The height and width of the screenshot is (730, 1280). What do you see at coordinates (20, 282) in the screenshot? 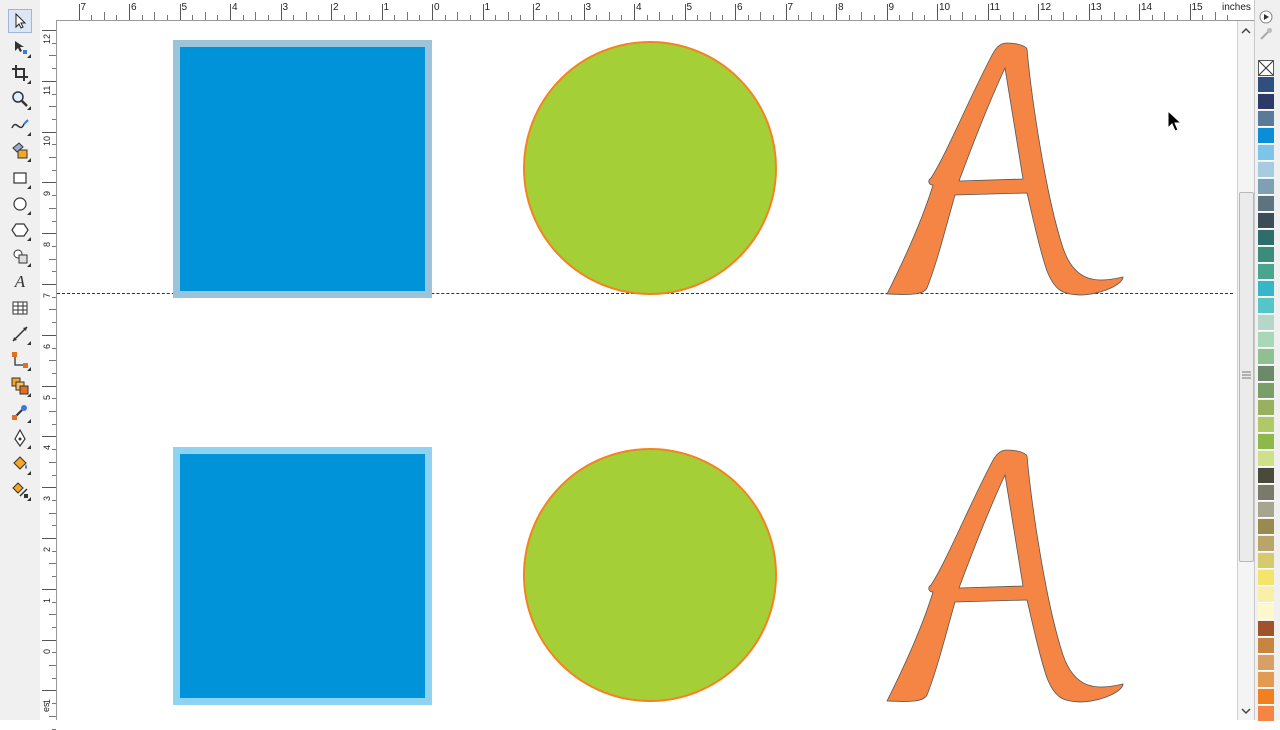
I see `text-tool: A` at bounding box center [20, 282].